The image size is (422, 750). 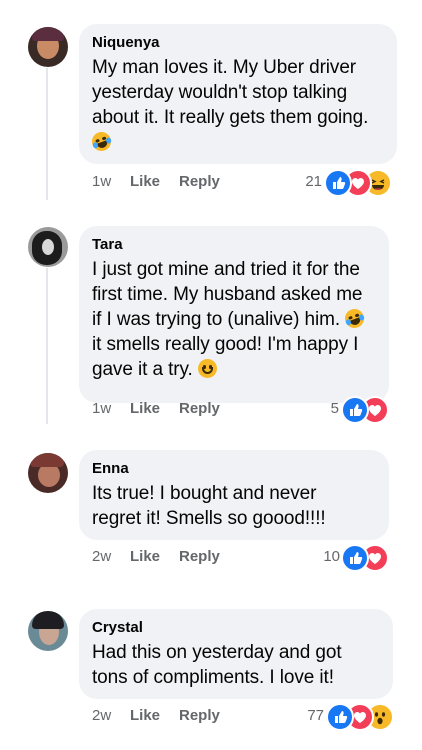 I want to click on reaction-count: 77, so click(x=315, y=715).